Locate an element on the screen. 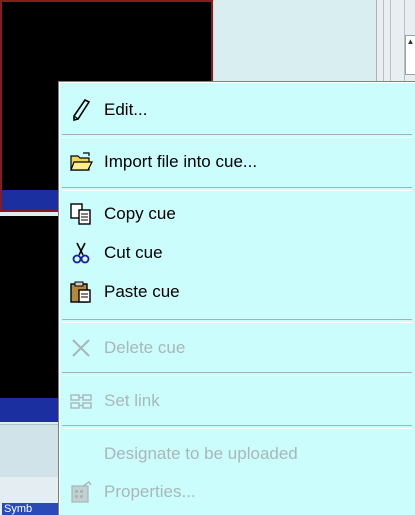  copy-icon is located at coordinates (81, 214).